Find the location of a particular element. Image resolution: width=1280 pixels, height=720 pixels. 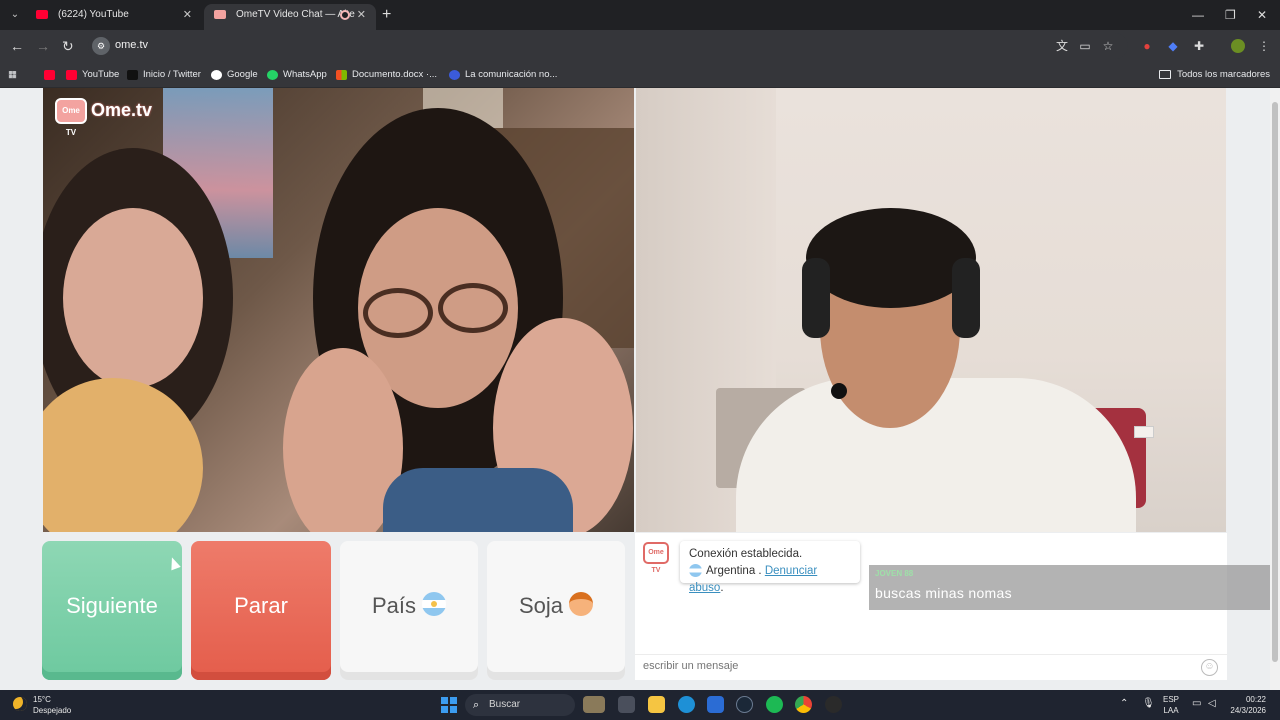

spotify-icon is located at coordinates (774, 704).